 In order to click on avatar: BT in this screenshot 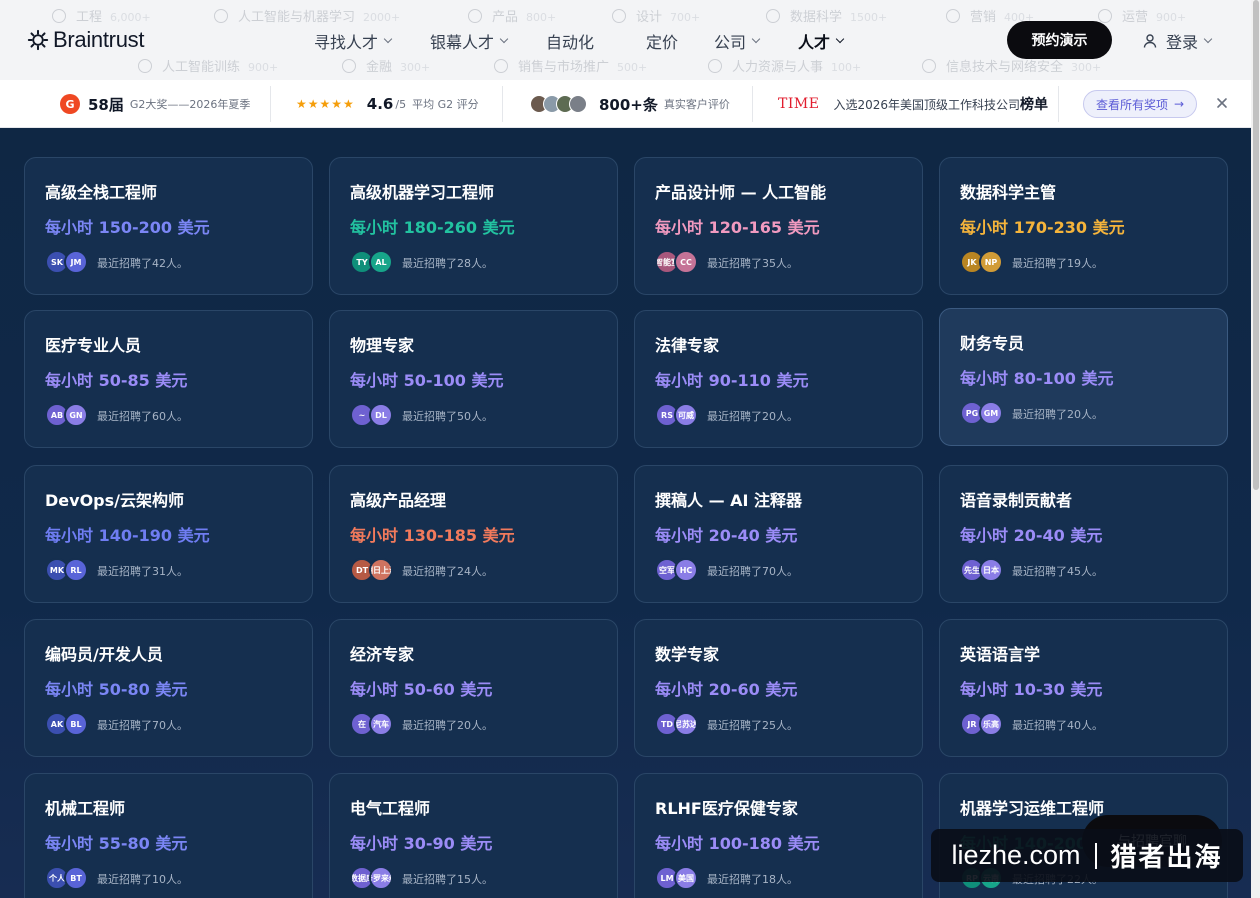, I will do `click(76, 878)`.